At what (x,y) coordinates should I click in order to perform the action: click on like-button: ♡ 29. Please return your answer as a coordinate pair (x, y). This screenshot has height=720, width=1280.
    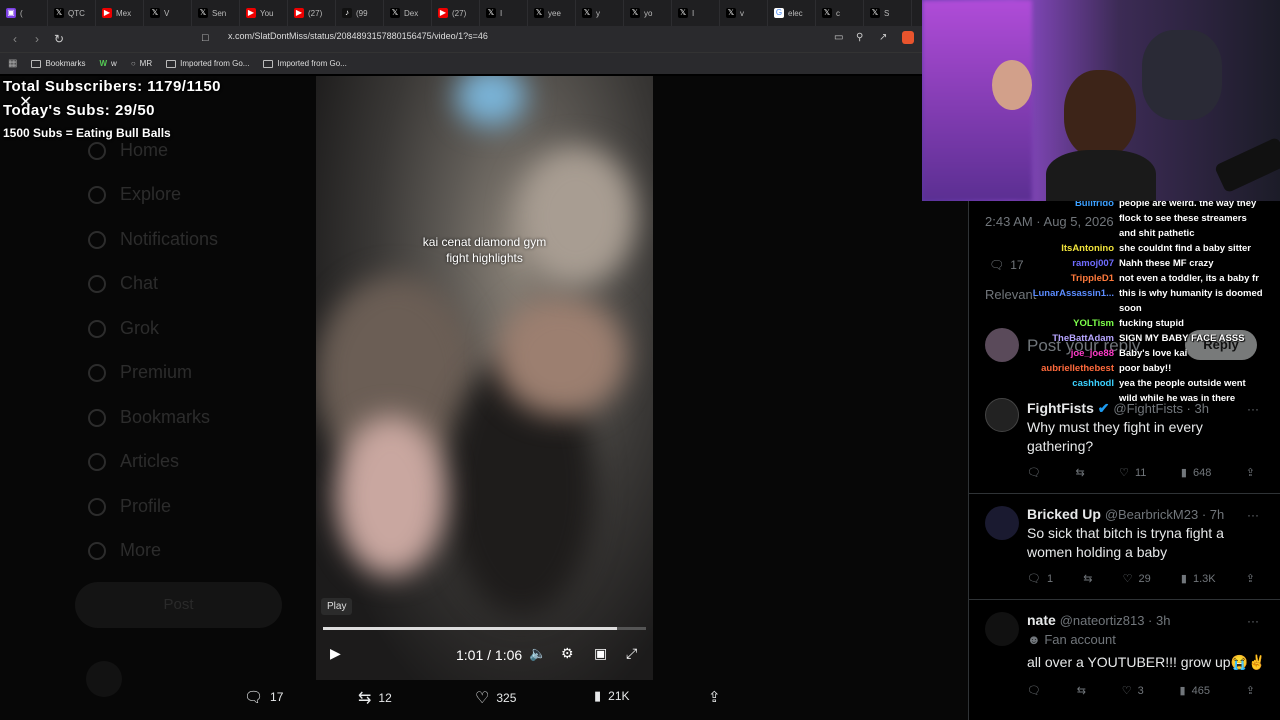
    Looking at the image, I should click on (1137, 579).